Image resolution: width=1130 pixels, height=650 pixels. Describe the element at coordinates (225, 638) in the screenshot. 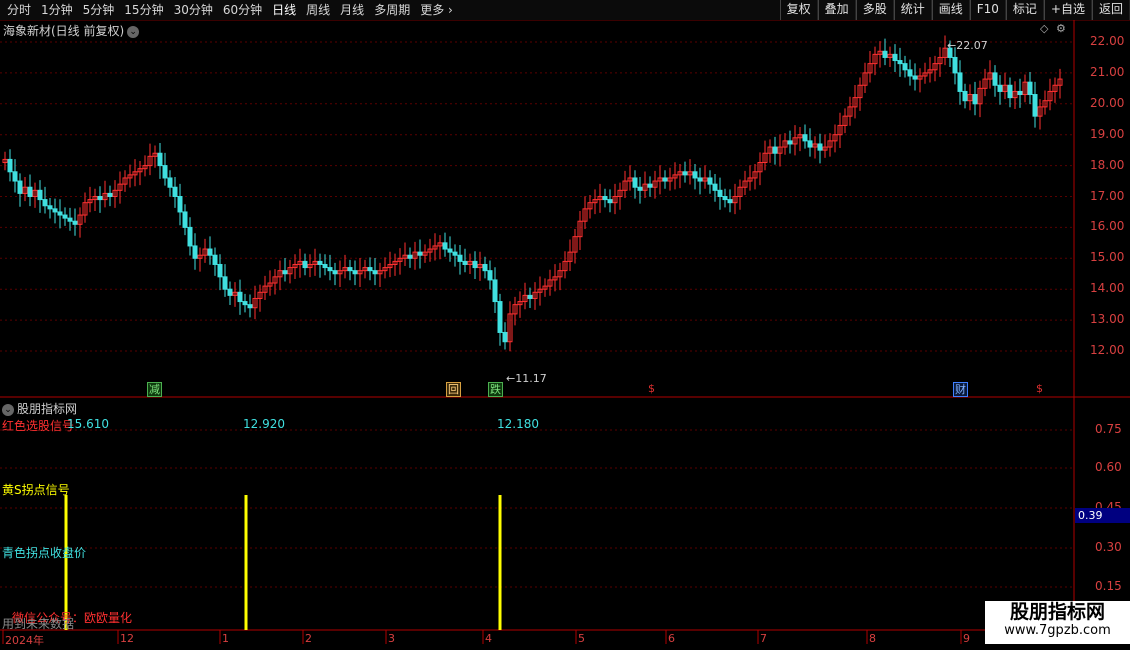

I see `date-tick: 1` at that location.